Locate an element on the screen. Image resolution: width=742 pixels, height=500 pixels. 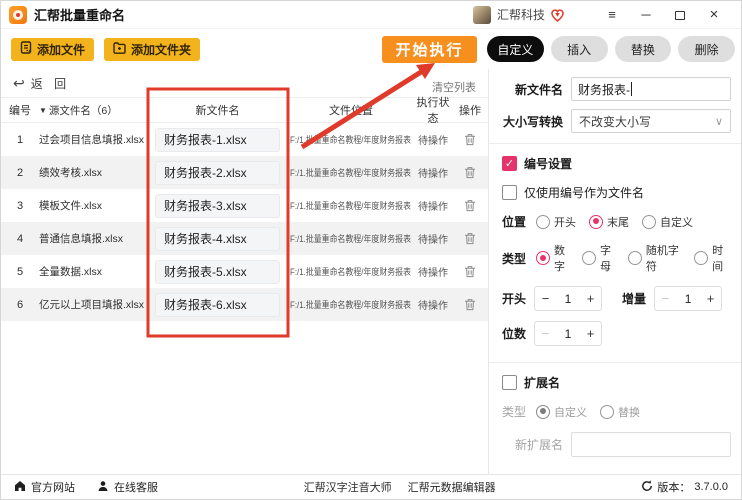
add-folder-button: 添加文件夹 is located at coordinates (152, 49).